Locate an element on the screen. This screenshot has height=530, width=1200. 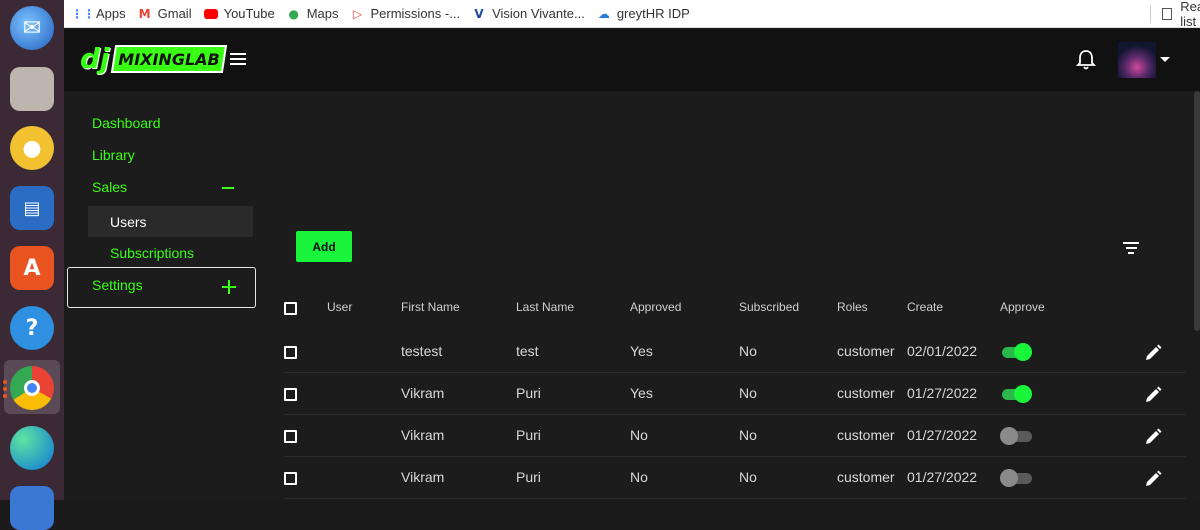
column-first-name: First Name is located at coordinates (430, 307).